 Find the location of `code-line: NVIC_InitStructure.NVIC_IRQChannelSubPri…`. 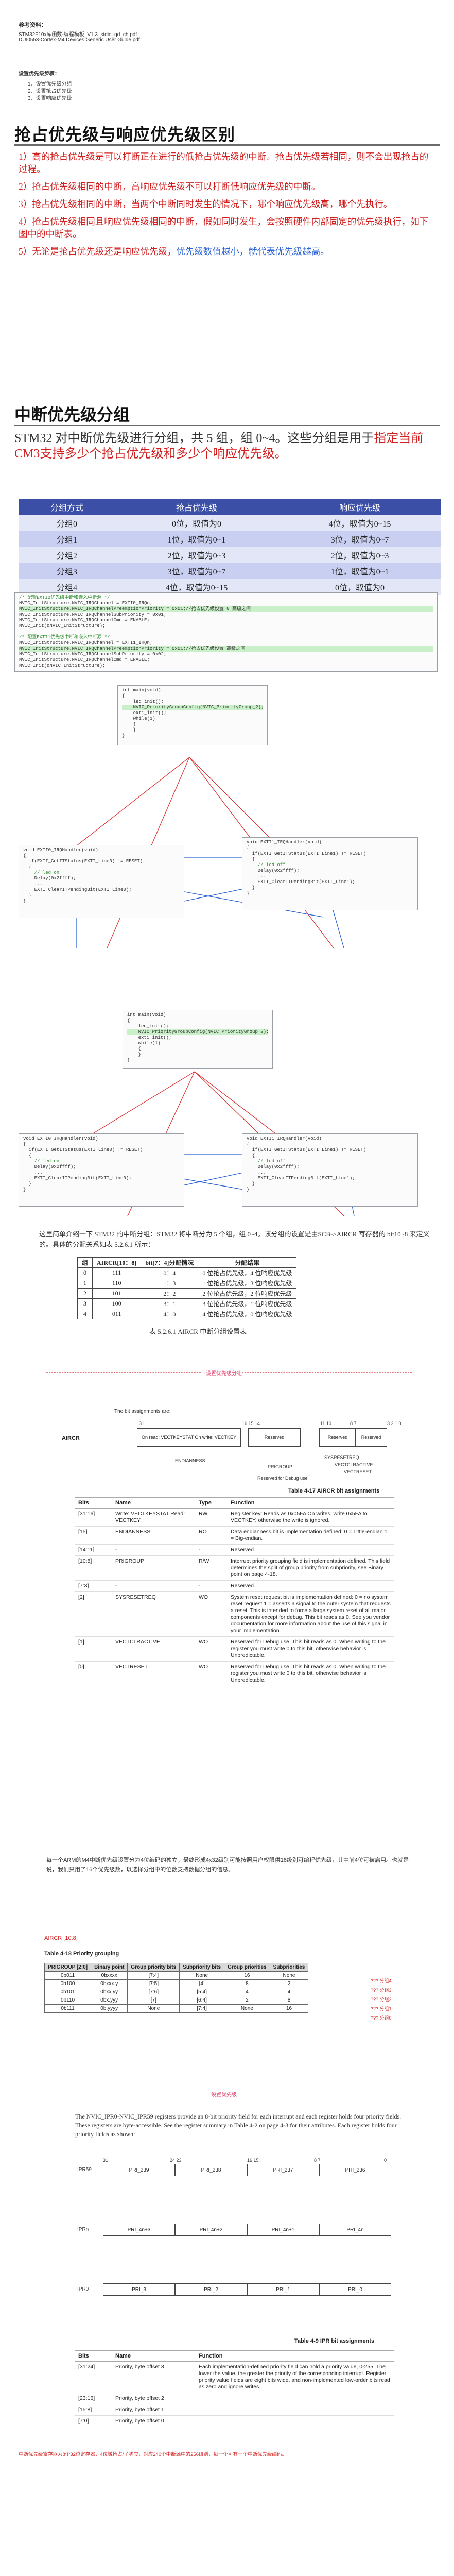

code-line: NVIC_InitStructure.NVIC_IRQChannelSubPri… is located at coordinates (93, 654).